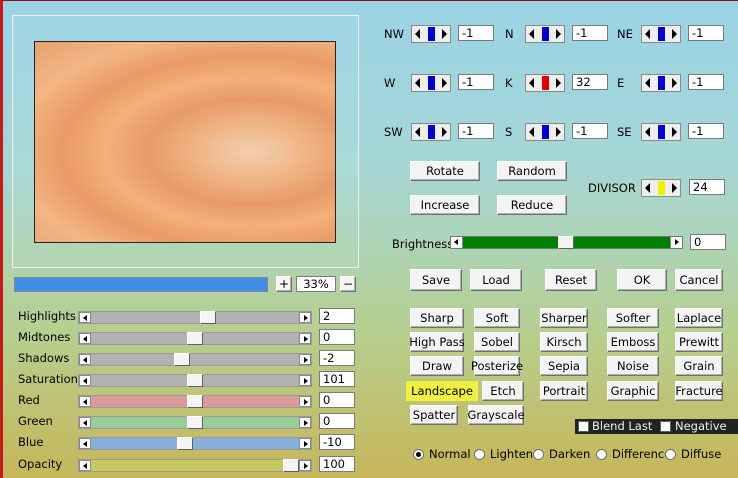  What do you see at coordinates (564, 391) in the screenshot?
I see `preset-portrait-button: Portrait` at bounding box center [564, 391].